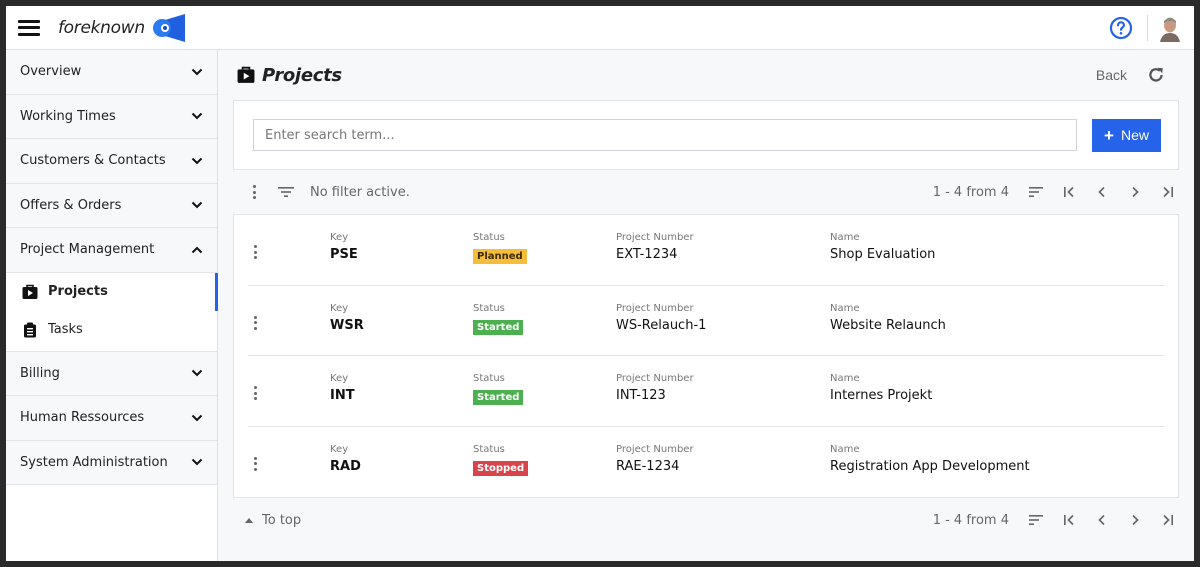 The width and height of the screenshot is (1200, 567). What do you see at coordinates (111, 373) in the screenshot?
I see `sidebar-item-billing: Billing` at bounding box center [111, 373].